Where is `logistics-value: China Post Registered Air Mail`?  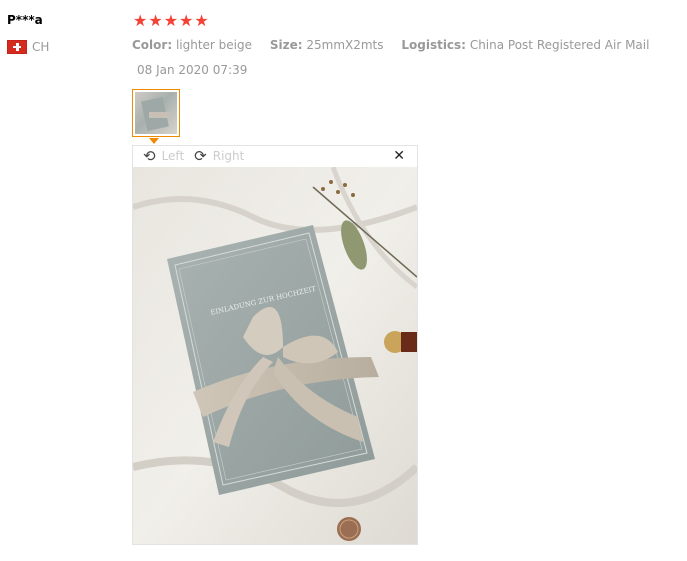 logistics-value: China Post Registered Air Mail is located at coordinates (559, 45).